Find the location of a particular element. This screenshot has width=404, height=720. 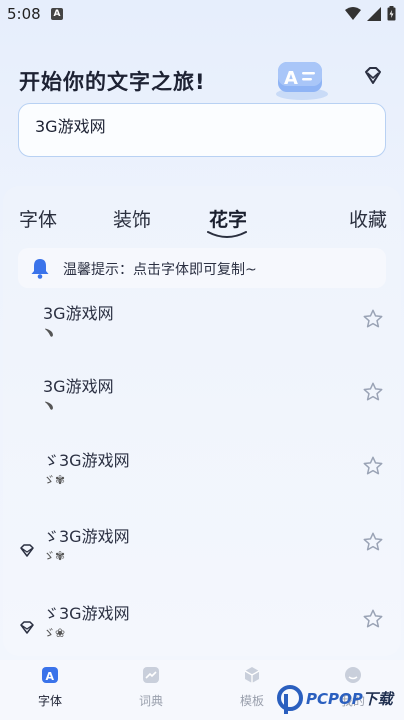

watermark-logo: PCPOP下载 is located at coordinates (339, 699).